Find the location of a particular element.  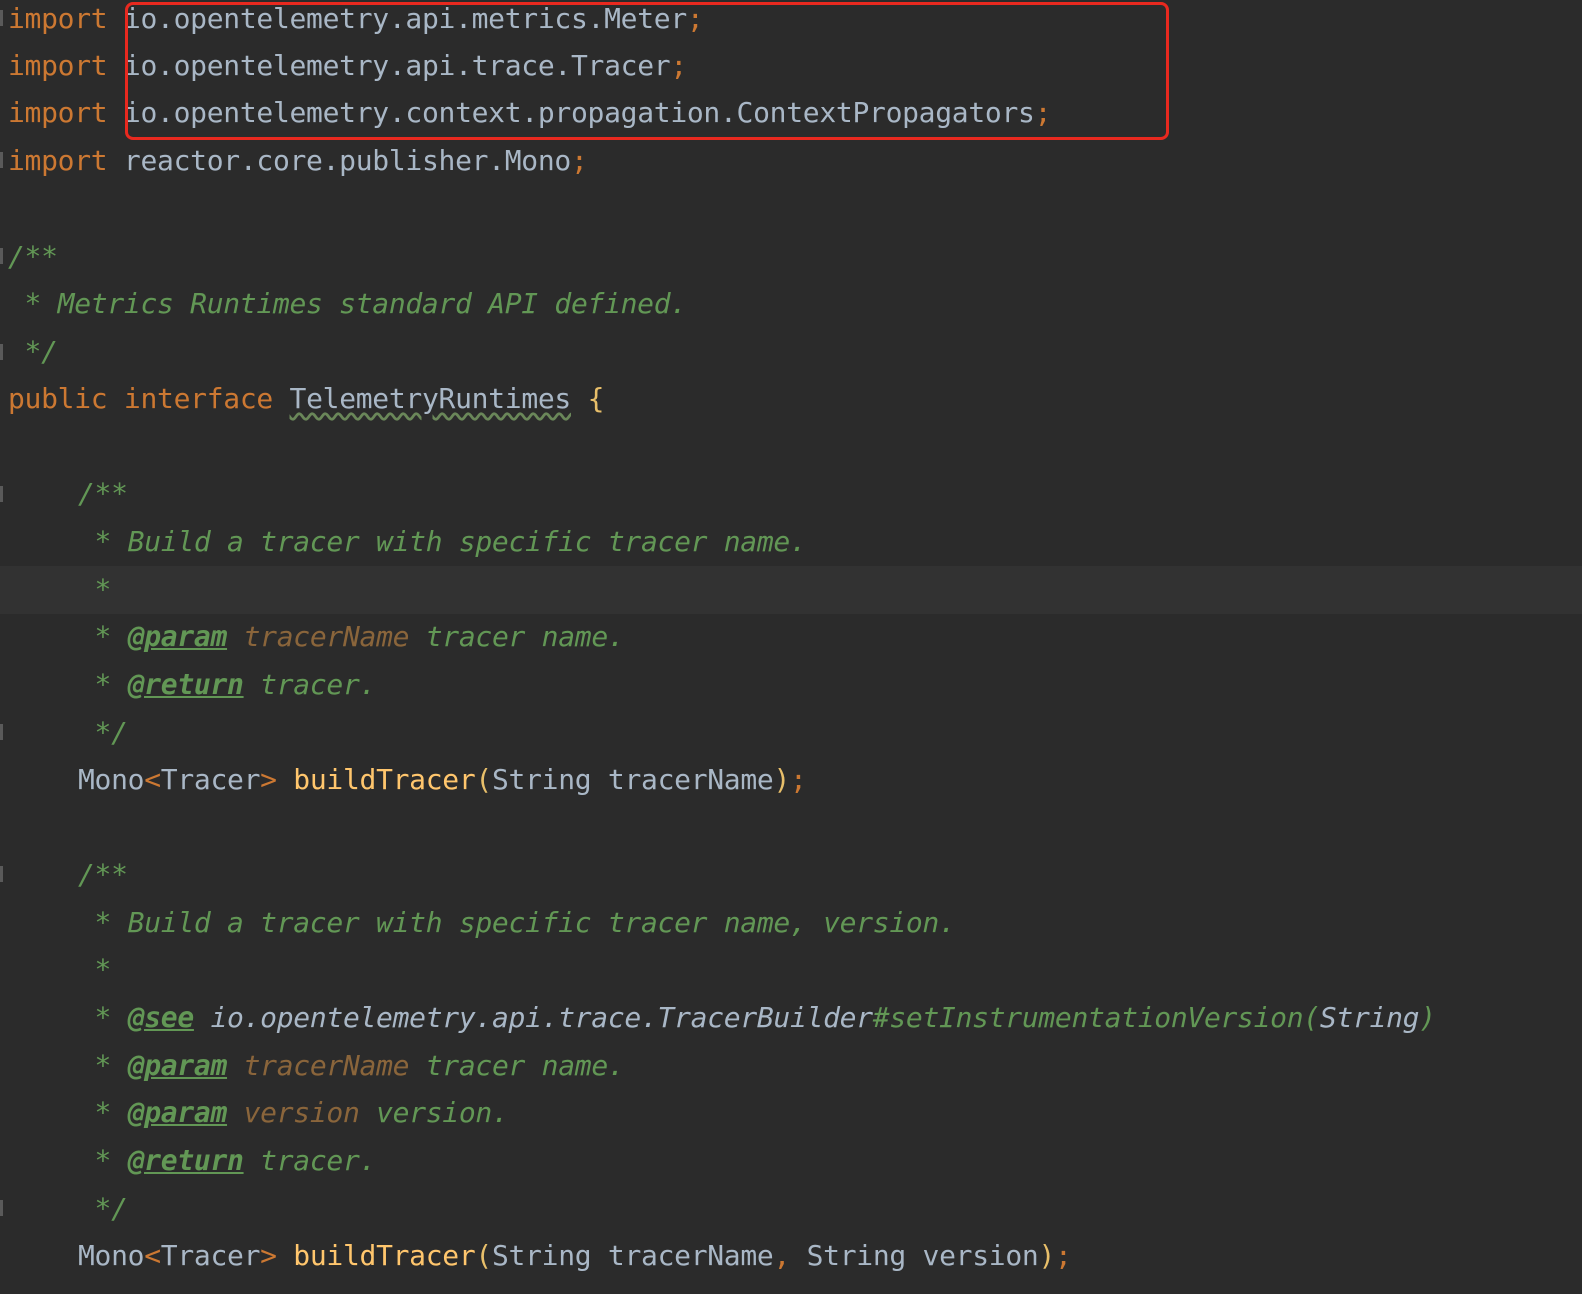

see-member: #setInstrumentationVersion( is located at coordinates (1096, 1017).